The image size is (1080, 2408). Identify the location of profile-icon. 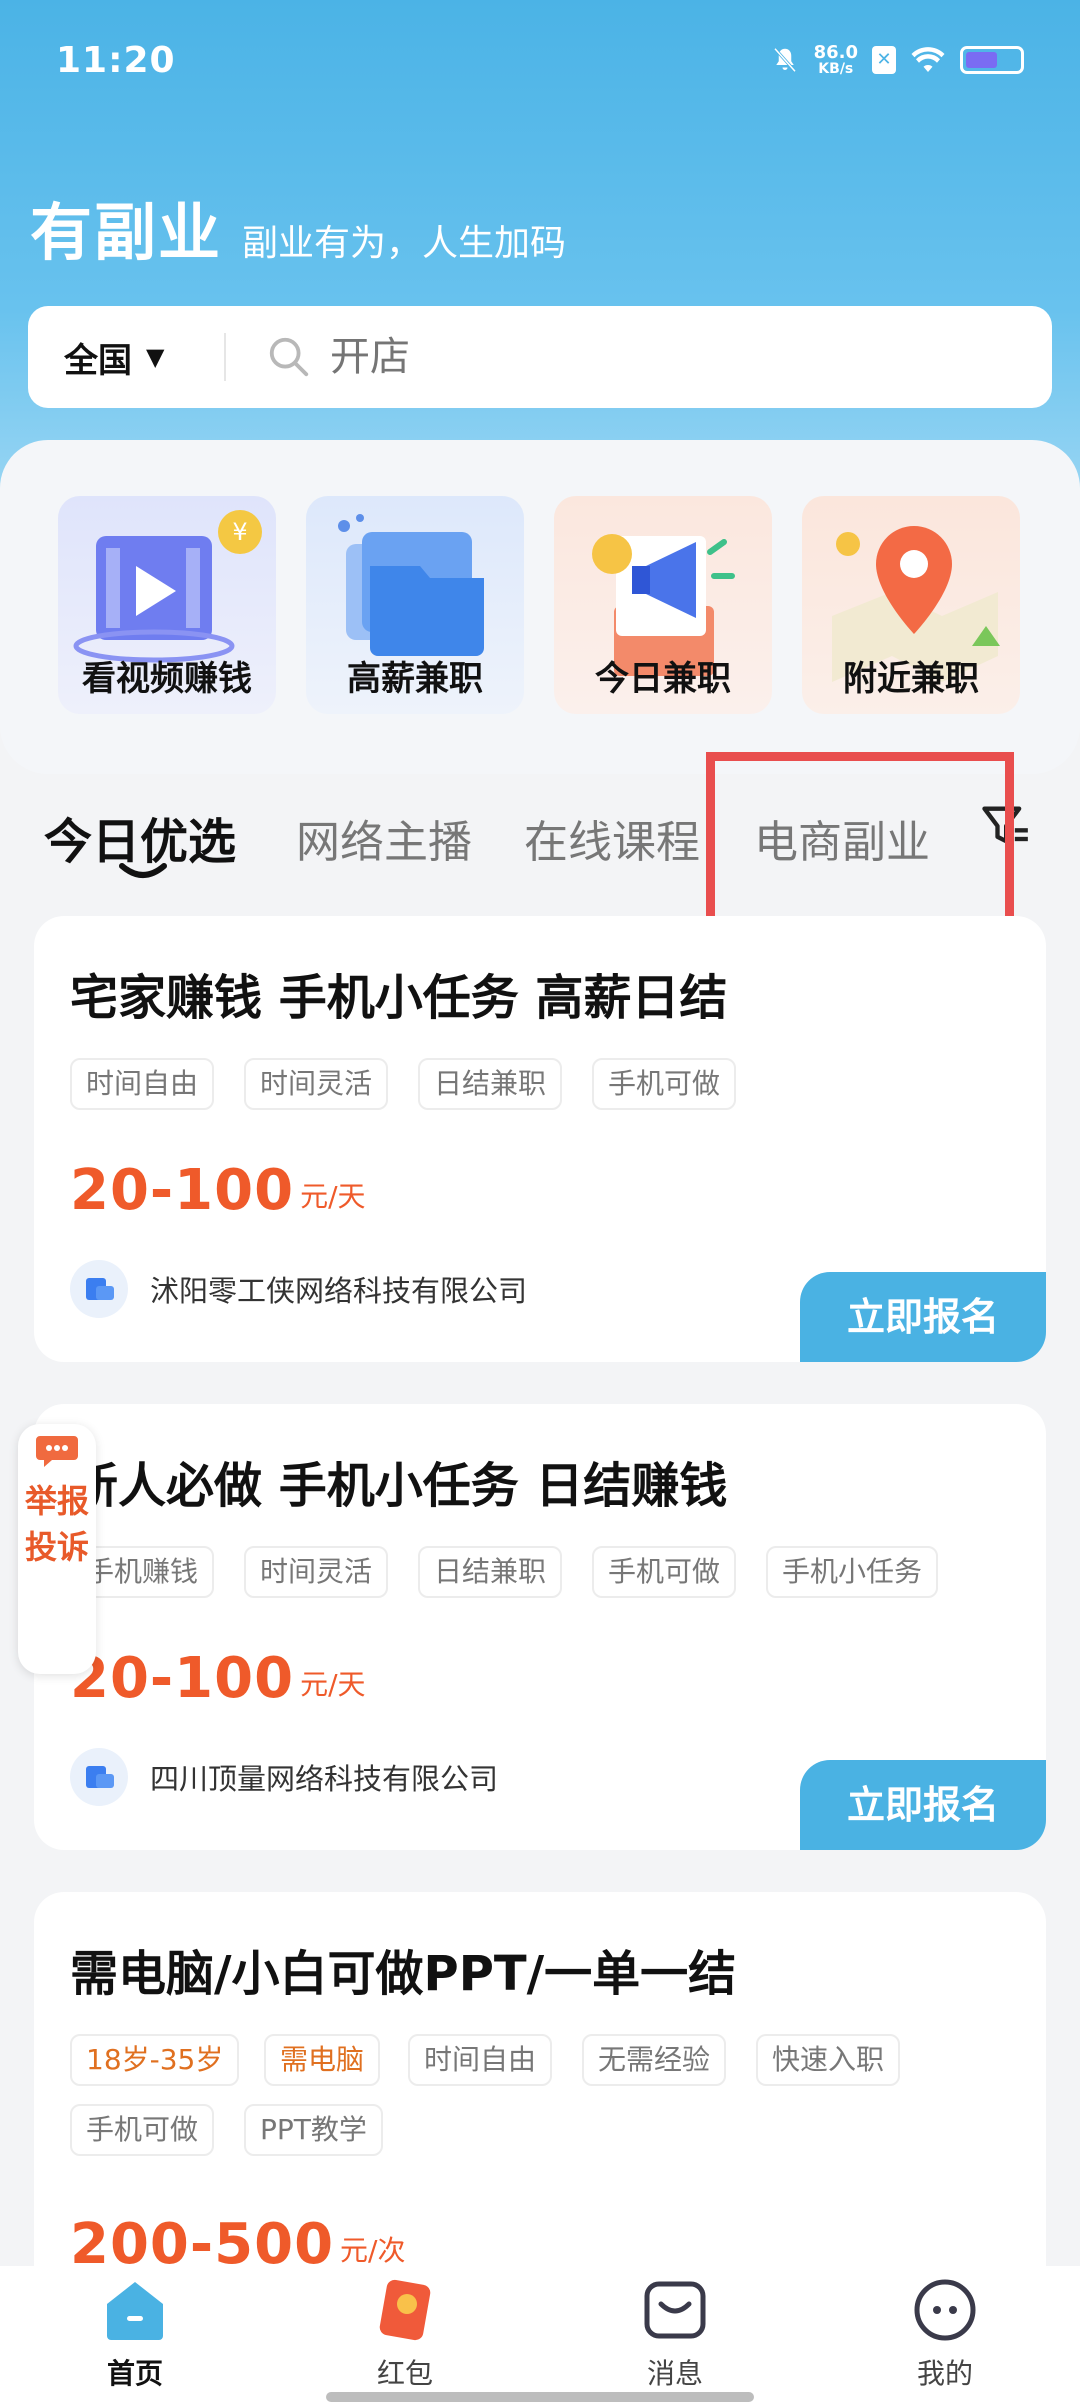
(945, 2310).